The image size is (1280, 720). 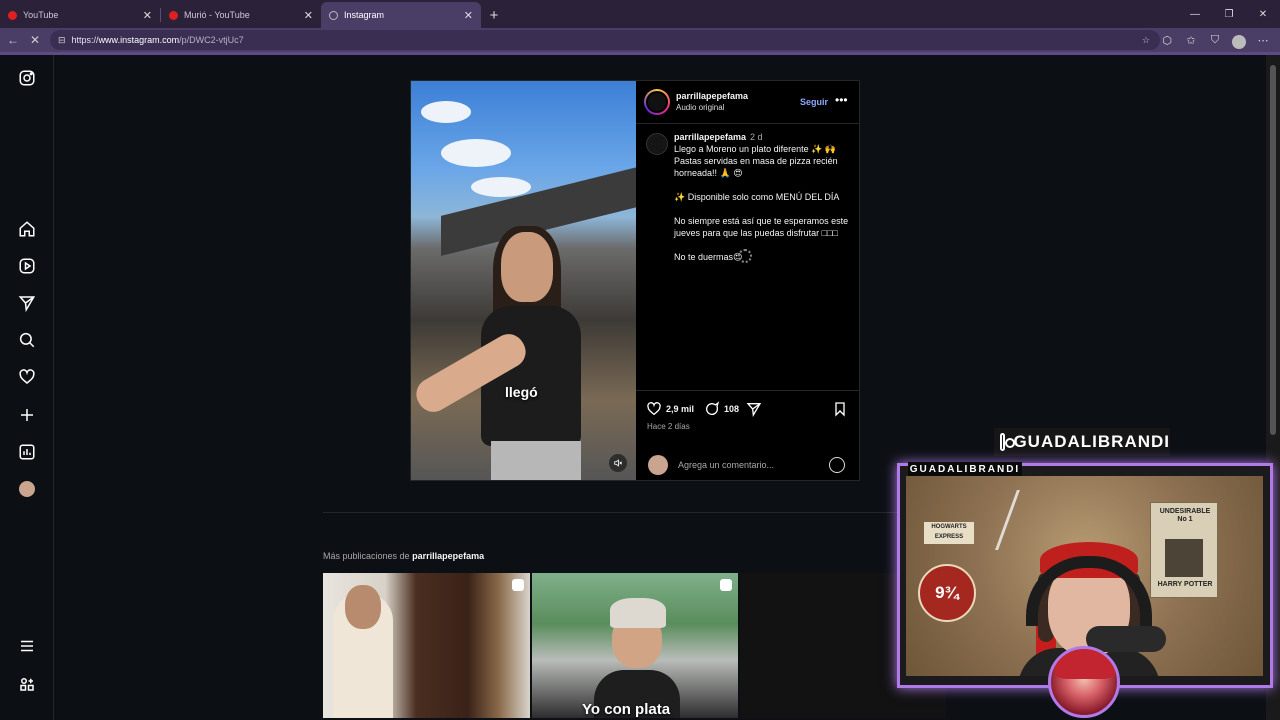 I want to click on caption-line: Llego a Moreno un plato diferente ✨ 🙌, so click(x=755, y=149).